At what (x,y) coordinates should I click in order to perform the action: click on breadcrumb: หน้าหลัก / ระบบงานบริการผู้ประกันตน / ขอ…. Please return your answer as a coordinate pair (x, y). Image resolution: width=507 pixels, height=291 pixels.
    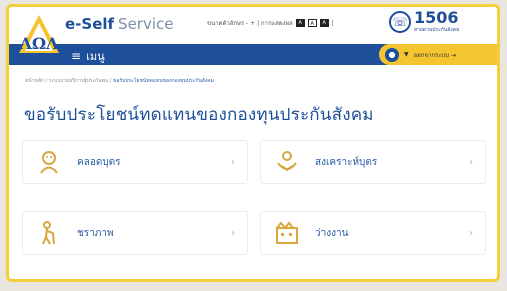
    Looking at the image, I should click on (119, 81).